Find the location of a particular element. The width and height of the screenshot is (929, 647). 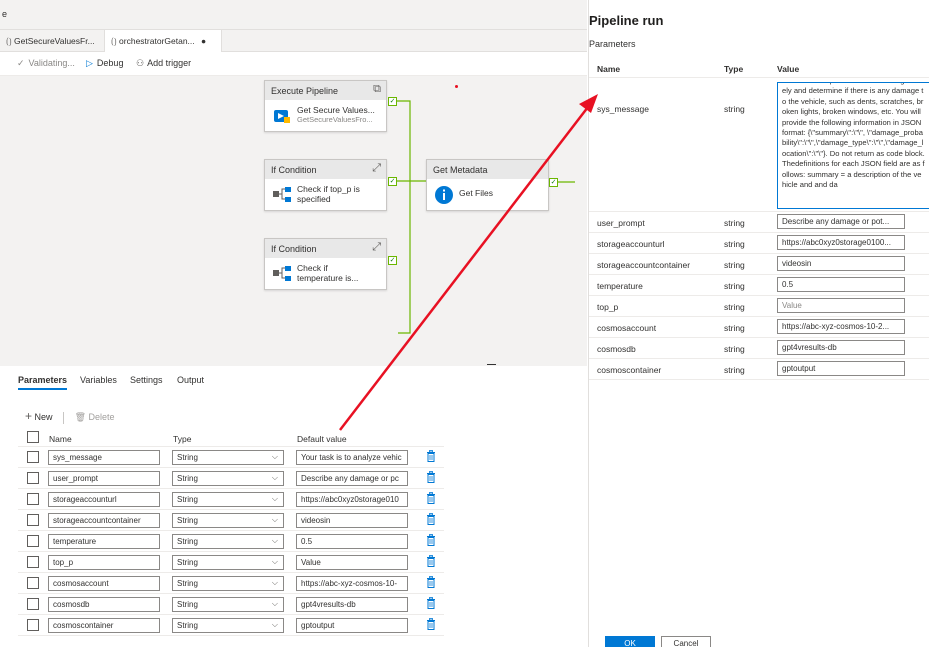

param-value-input: gptoutput is located at coordinates (841, 368).